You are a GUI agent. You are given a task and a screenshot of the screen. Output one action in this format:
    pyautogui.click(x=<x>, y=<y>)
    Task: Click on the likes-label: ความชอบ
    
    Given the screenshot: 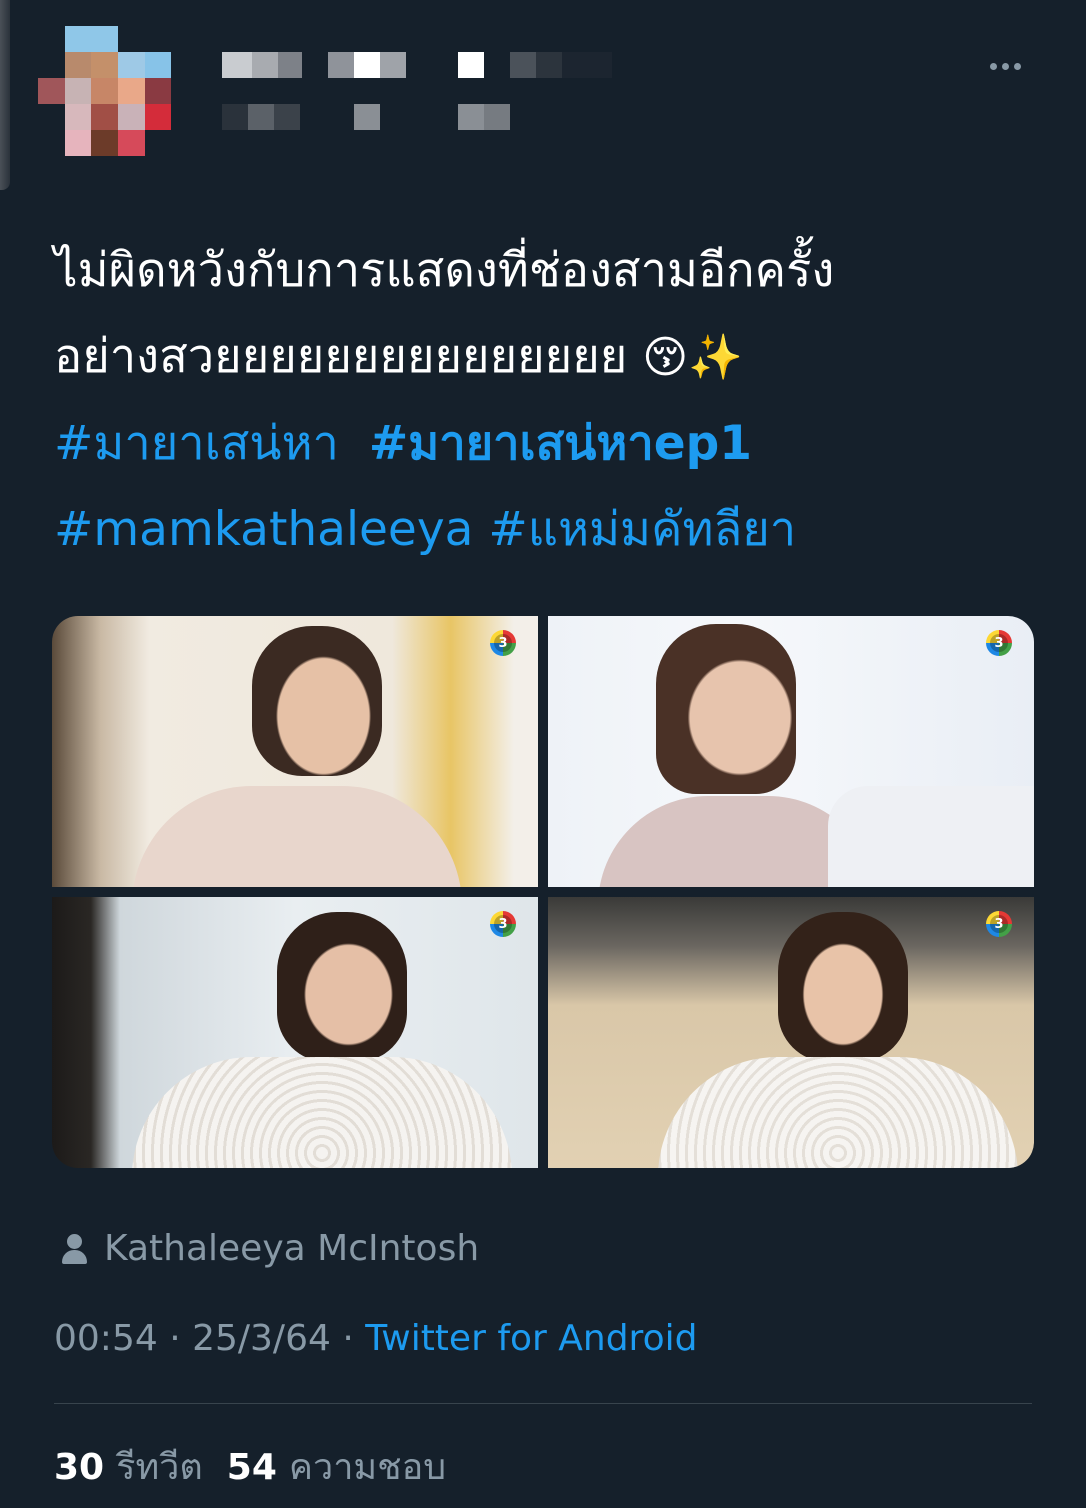 What is the action you would take?
    pyautogui.click(x=367, y=1467)
    